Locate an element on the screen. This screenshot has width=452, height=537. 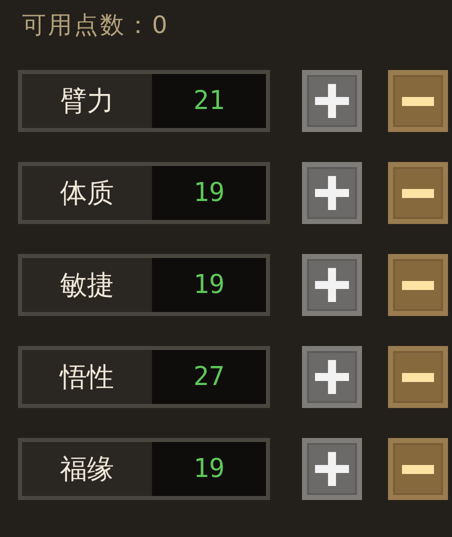
stat-value: 21 is located at coordinates (209, 101).